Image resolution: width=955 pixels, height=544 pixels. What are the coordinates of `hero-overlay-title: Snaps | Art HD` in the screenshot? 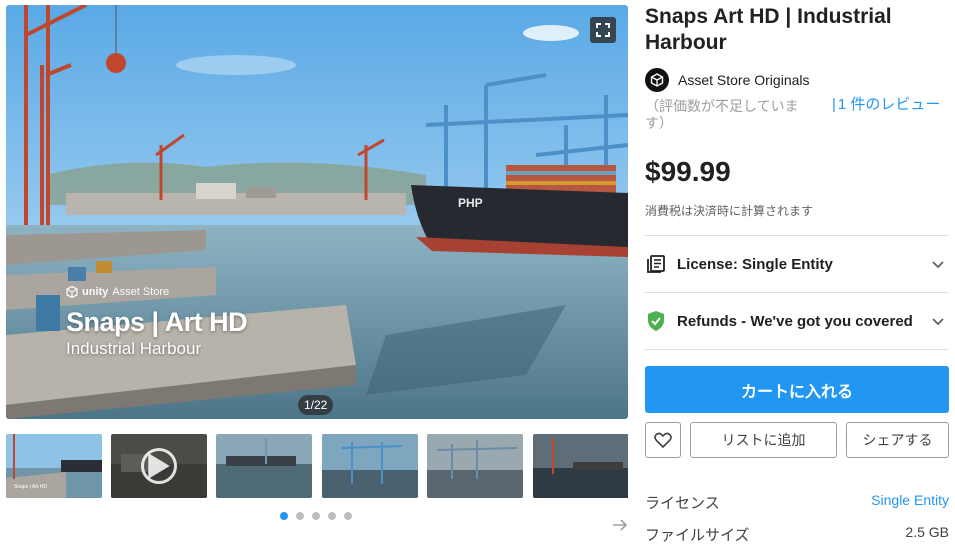 It's located at (157, 322).